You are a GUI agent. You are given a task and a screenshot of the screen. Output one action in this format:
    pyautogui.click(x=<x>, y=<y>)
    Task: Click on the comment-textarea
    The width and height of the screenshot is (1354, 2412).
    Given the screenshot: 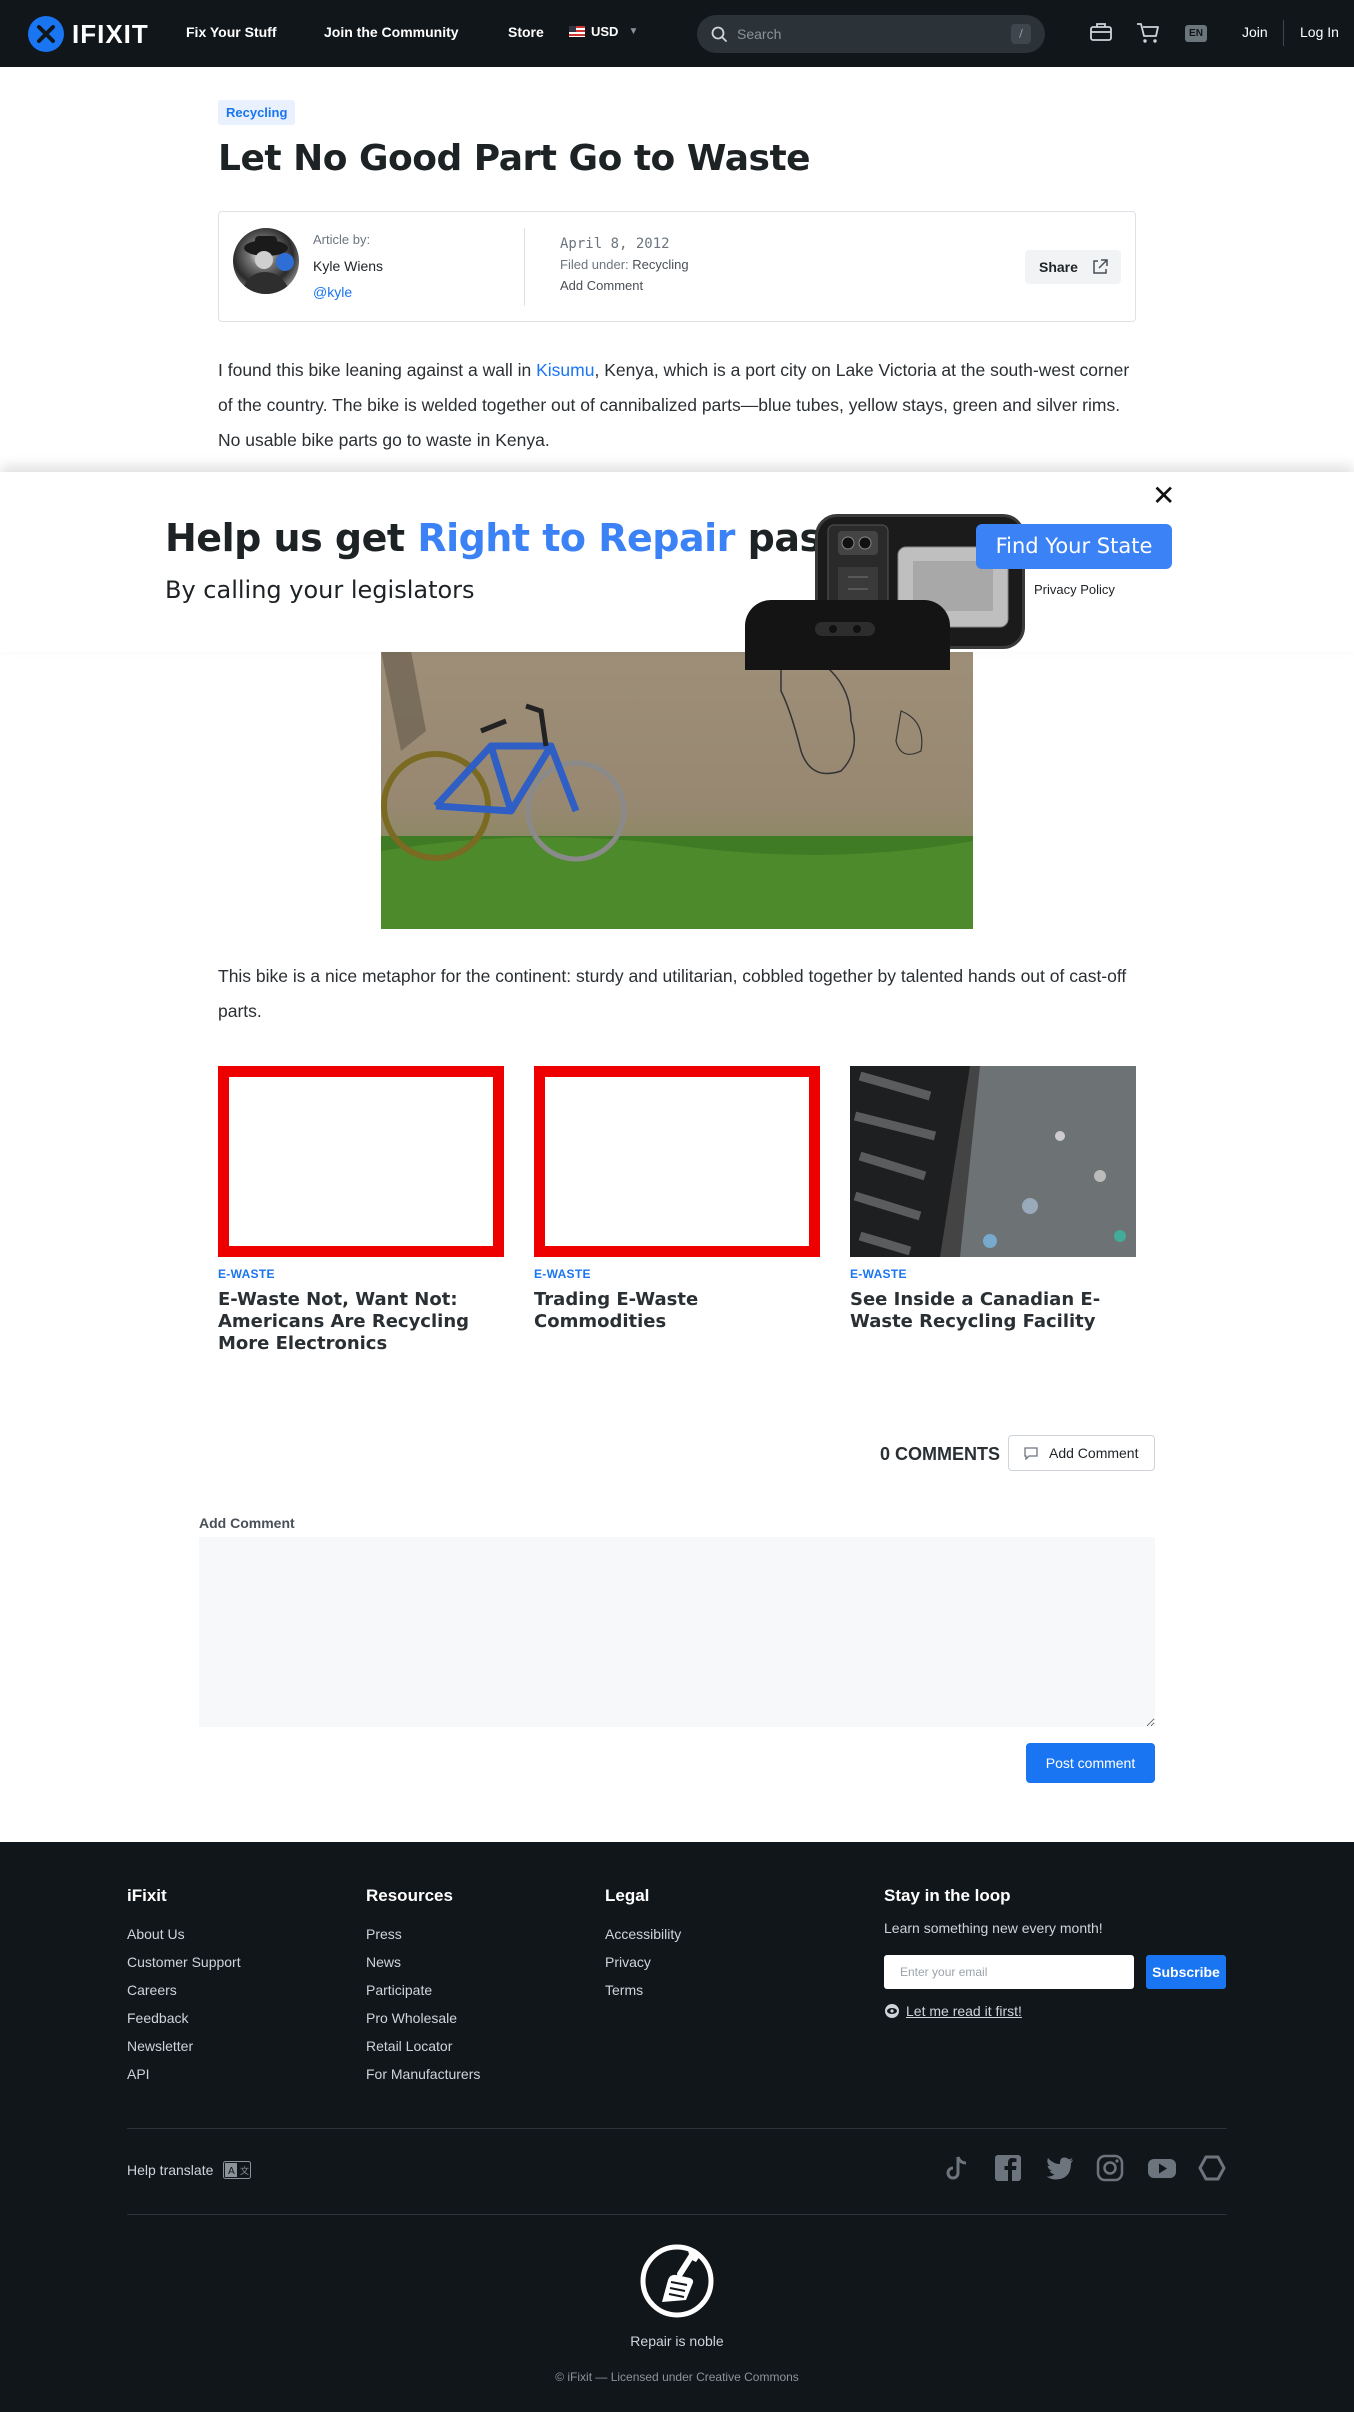 What is the action you would take?
    pyautogui.click(x=677, y=1632)
    